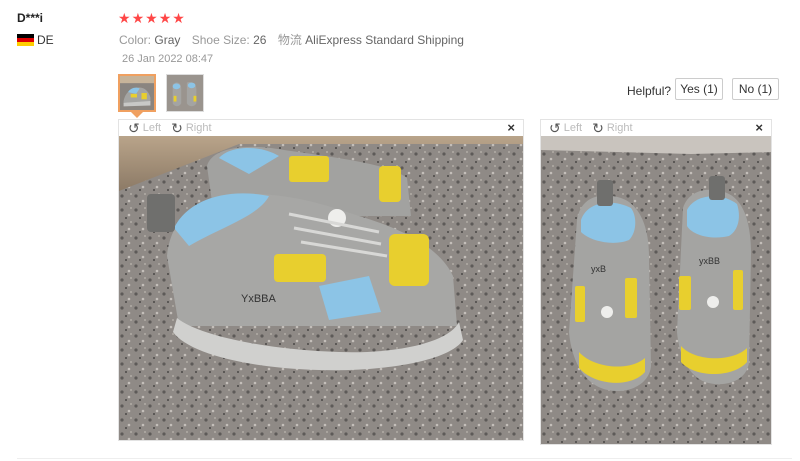  What do you see at coordinates (45, 40) in the screenshot?
I see `country-code: DE` at bounding box center [45, 40].